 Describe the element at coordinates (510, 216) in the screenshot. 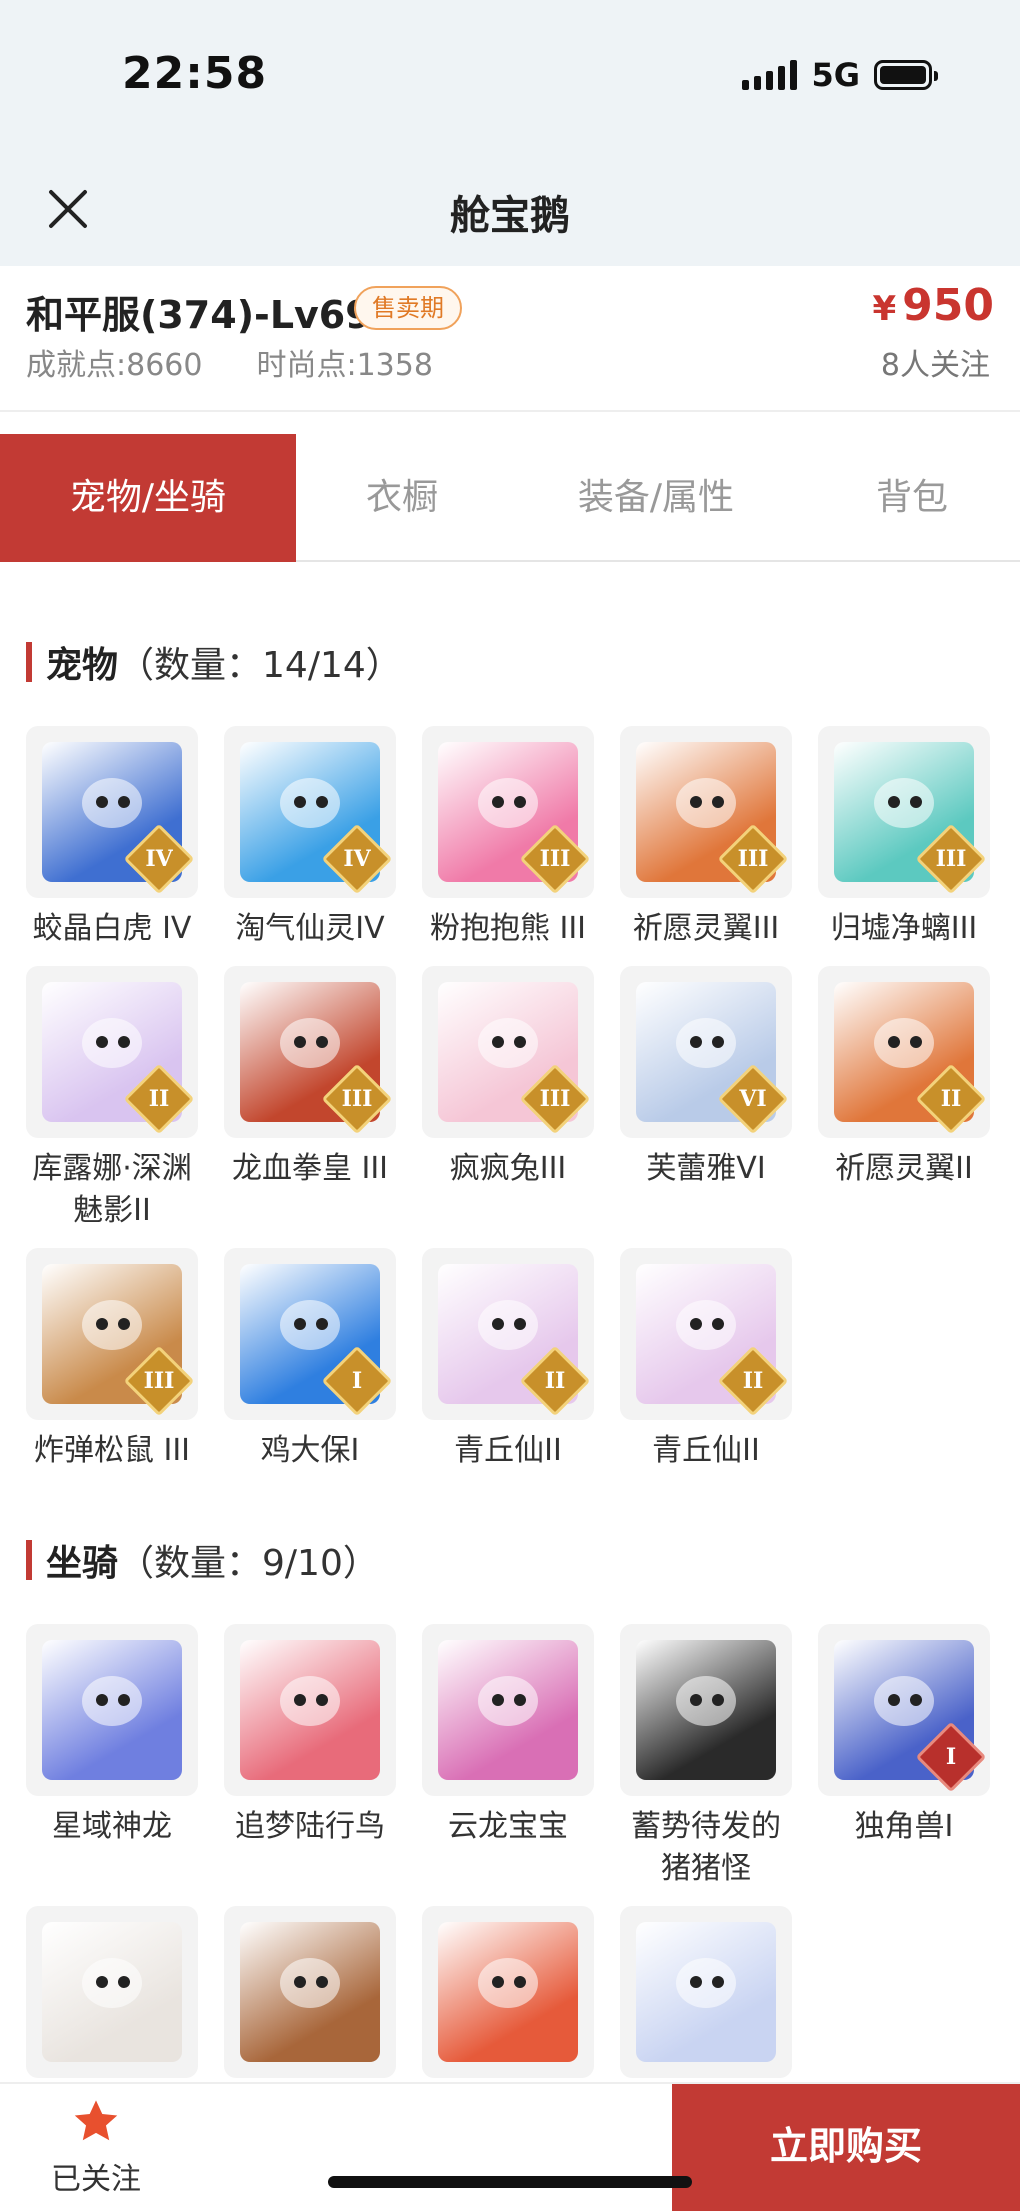

I see `page-title: 舱宝鹅` at that location.